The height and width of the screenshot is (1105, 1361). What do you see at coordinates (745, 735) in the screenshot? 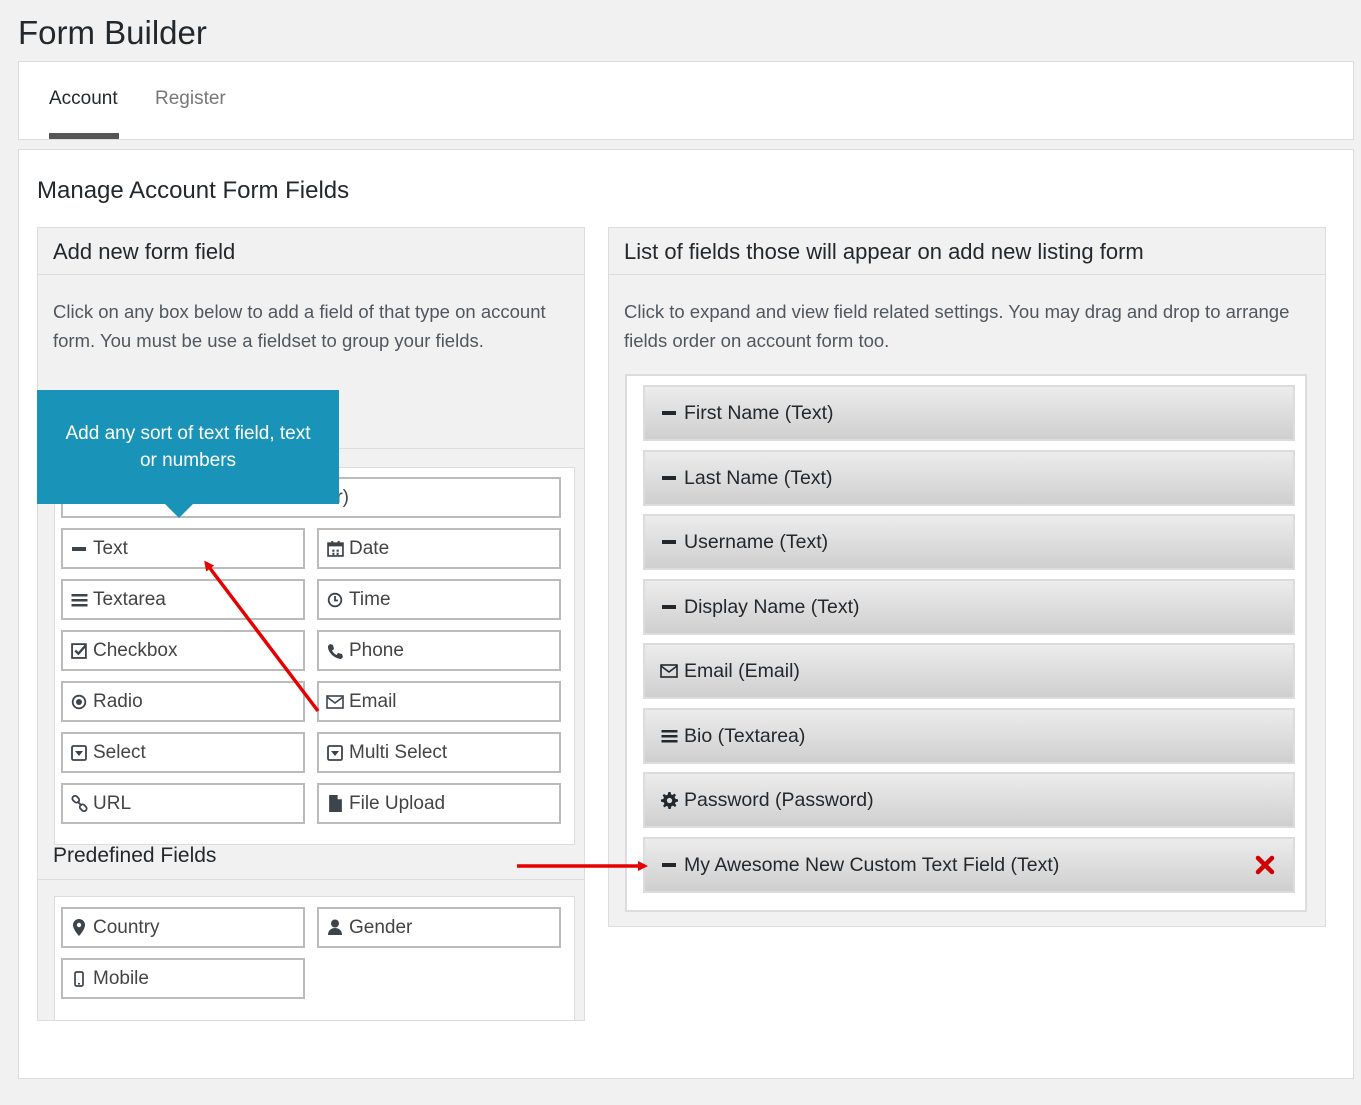
I see `form-field-item-label: Bio (Textarea)` at bounding box center [745, 735].